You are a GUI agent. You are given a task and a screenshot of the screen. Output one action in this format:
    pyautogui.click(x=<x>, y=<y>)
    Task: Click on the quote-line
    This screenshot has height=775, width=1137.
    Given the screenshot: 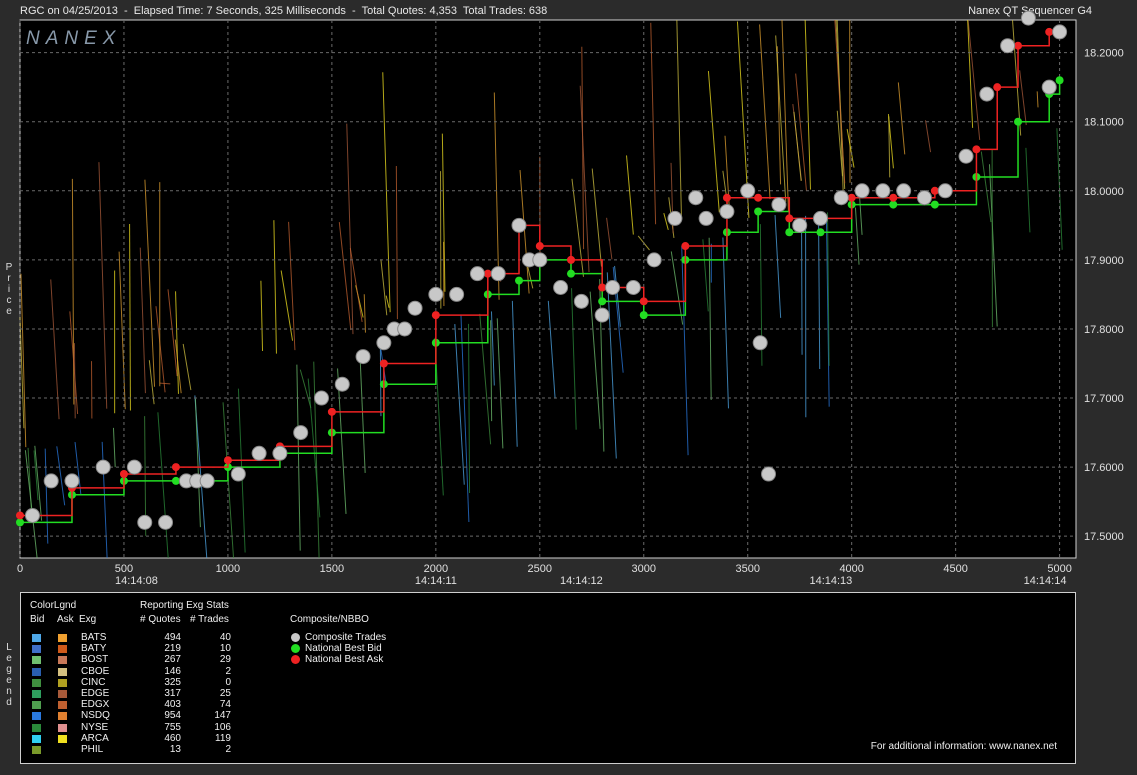 What is the action you would take?
    pyautogui.click(x=380, y=379)
    